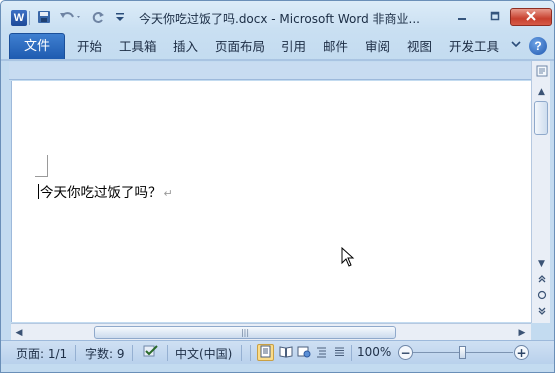  I want to click on next-page-button, so click(541, 312).